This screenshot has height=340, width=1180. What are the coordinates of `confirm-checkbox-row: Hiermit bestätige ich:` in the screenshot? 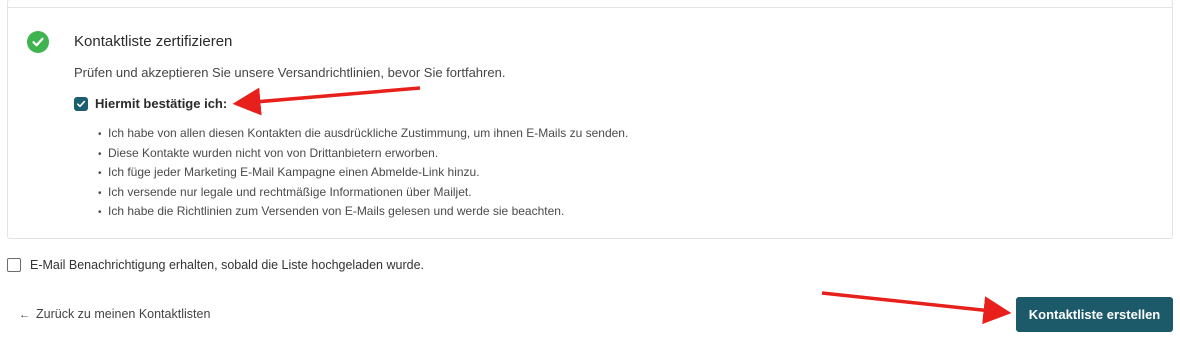 It's located at (150, 103).